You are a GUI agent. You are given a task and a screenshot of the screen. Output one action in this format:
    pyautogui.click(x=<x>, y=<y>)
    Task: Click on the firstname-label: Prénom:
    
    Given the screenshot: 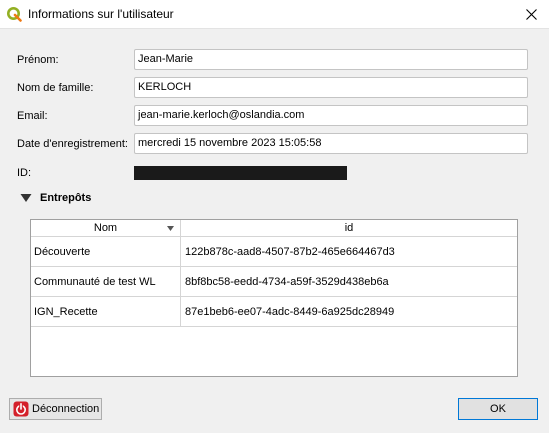 What is the action you would take?
    pyautogui.click(x=38, y=60)
    